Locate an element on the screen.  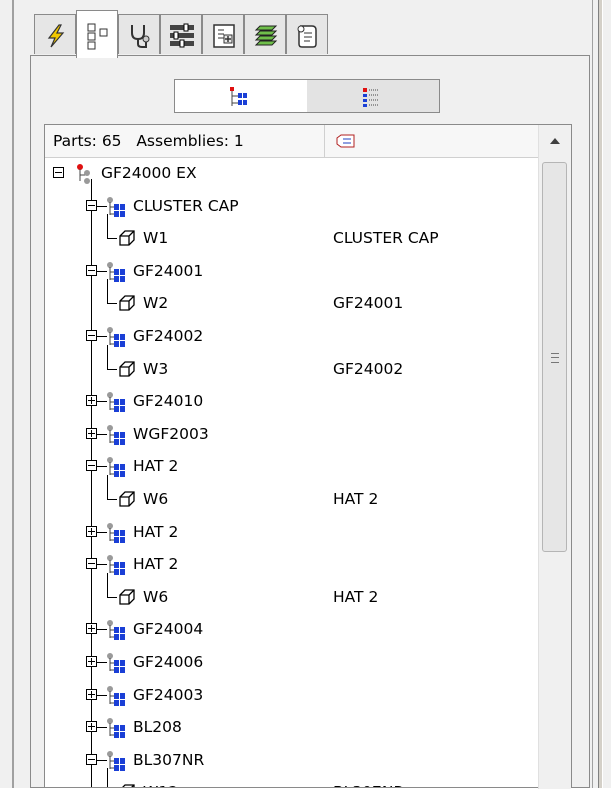
view-toggle is located at coordinates (307, 96).